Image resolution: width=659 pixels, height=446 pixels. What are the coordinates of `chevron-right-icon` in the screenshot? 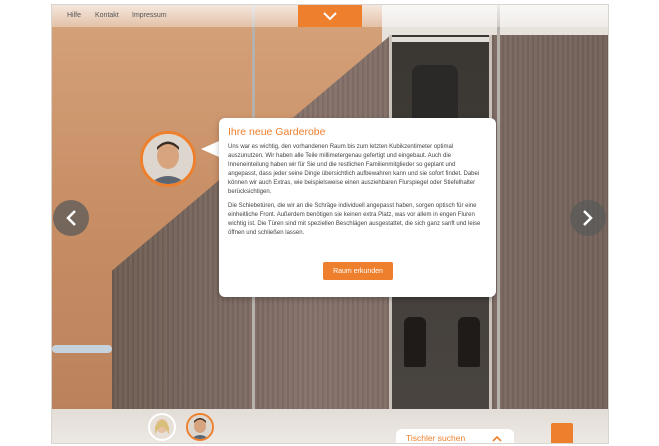 It's located at (588, 218).